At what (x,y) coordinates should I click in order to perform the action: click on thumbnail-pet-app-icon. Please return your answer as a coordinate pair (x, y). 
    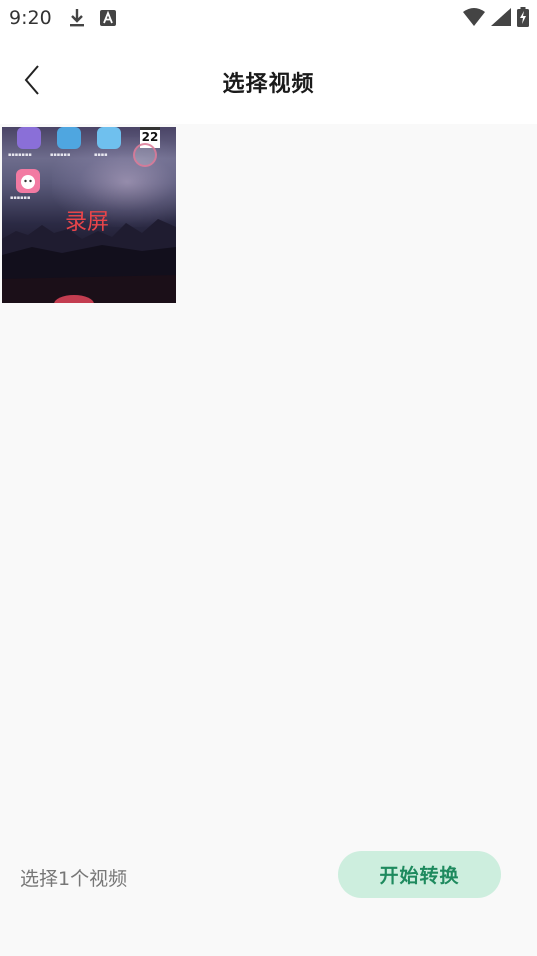
    Looking at the image, I should click on (28, 181).